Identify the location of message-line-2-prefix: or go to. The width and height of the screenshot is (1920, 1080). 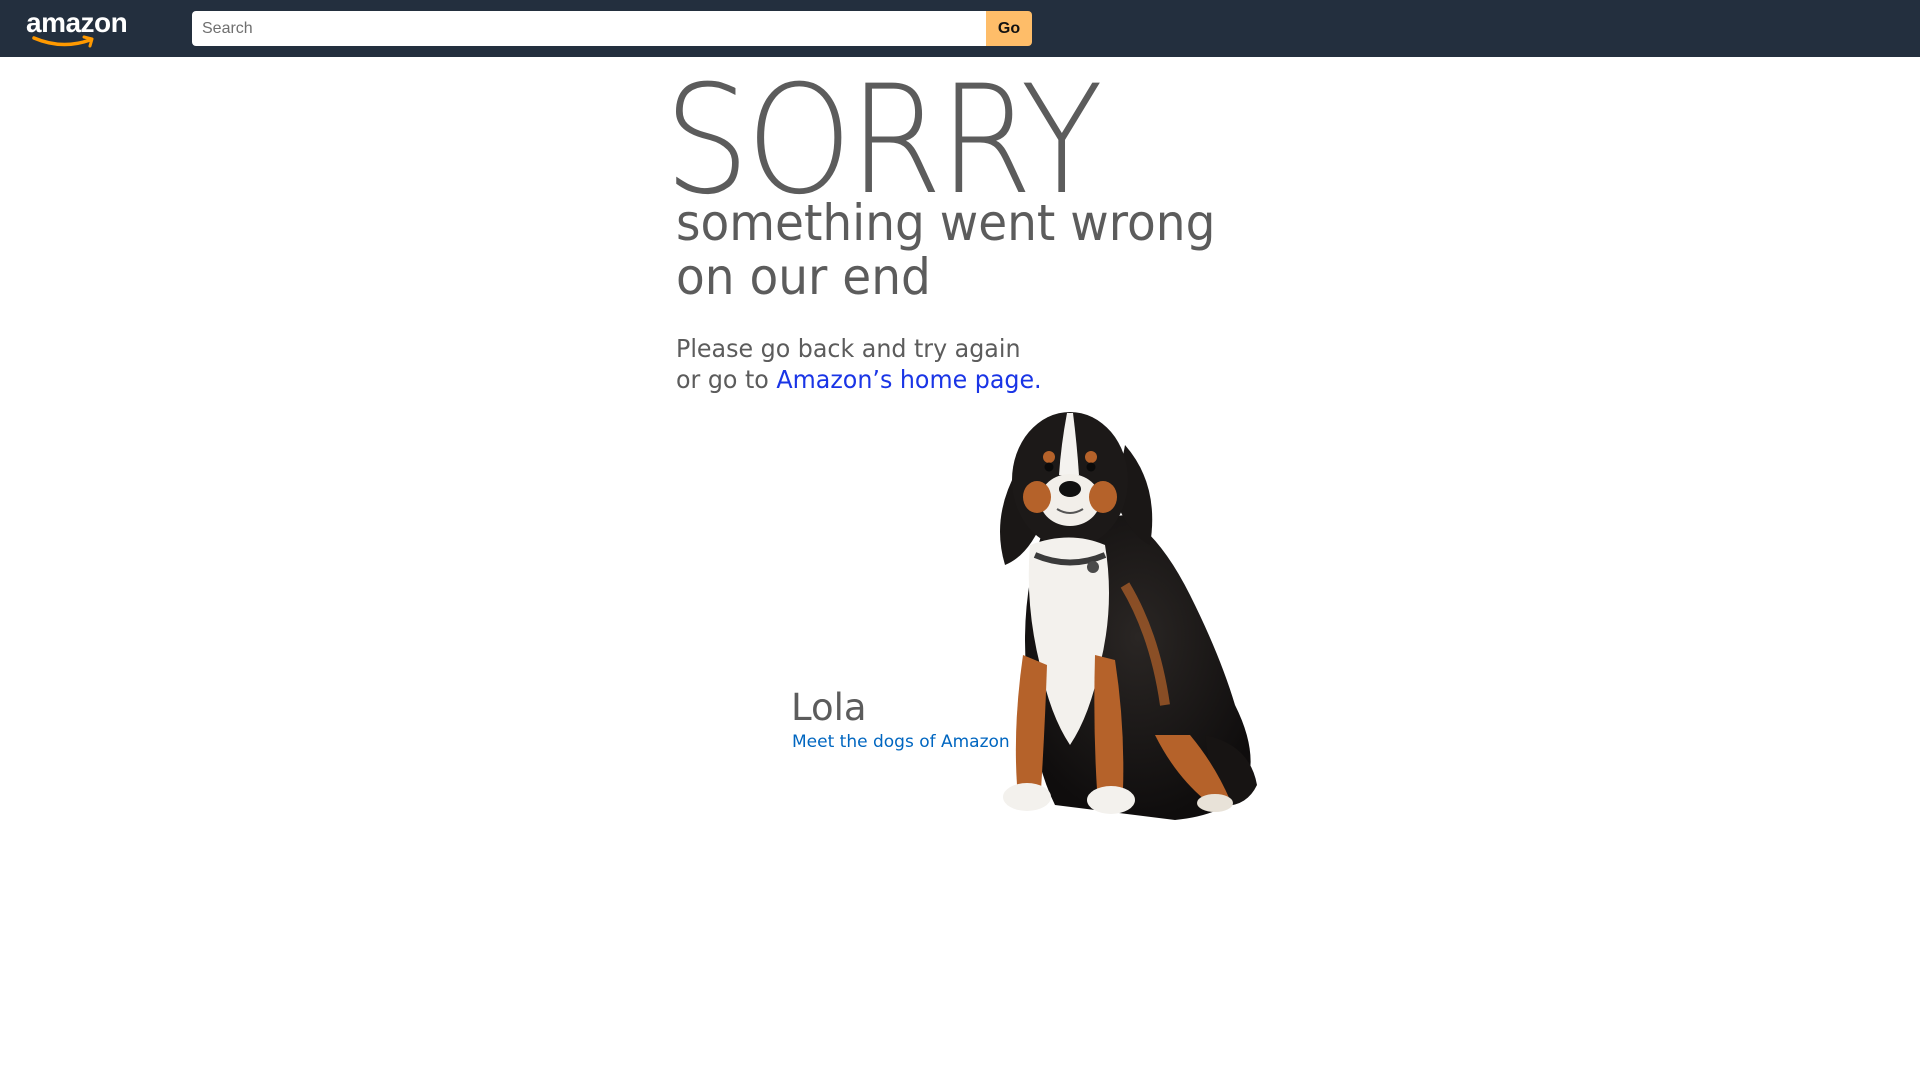
(726, 379).